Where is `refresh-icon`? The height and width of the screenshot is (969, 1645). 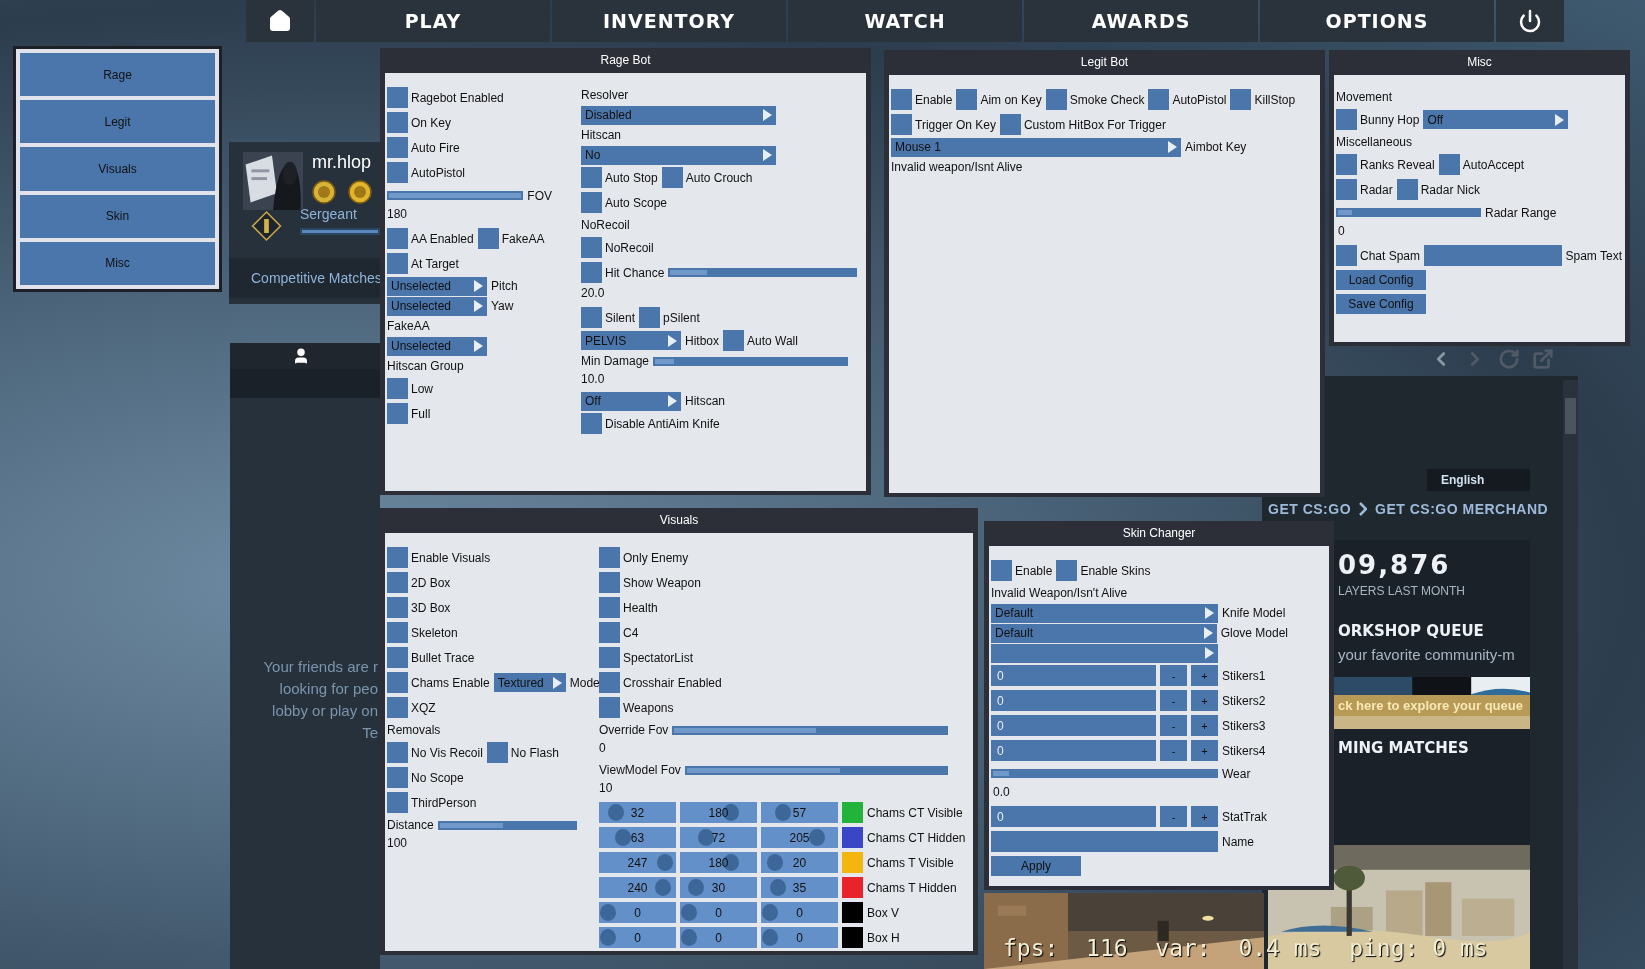
refresh-icon is located at coordinates (1509, 359).